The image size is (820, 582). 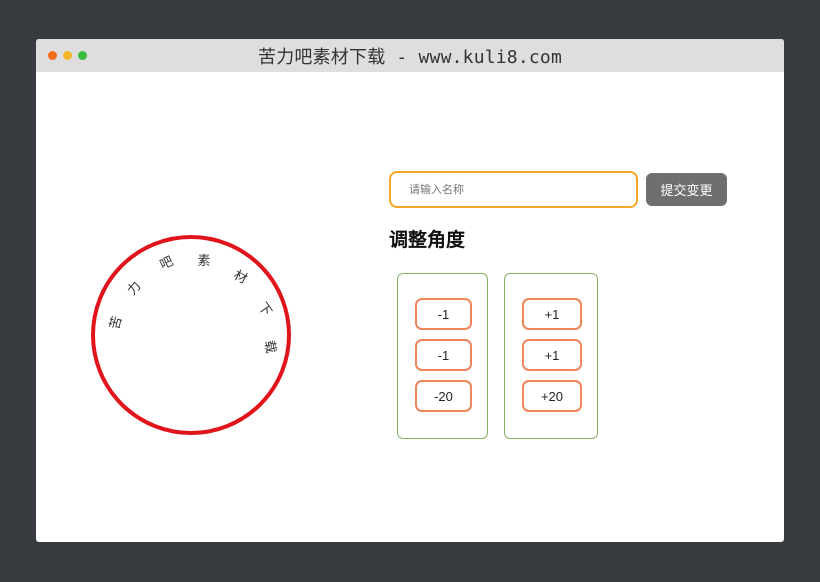 I want to click on adjust-angle-heading: 调整角度, so click(x=427, y=240).